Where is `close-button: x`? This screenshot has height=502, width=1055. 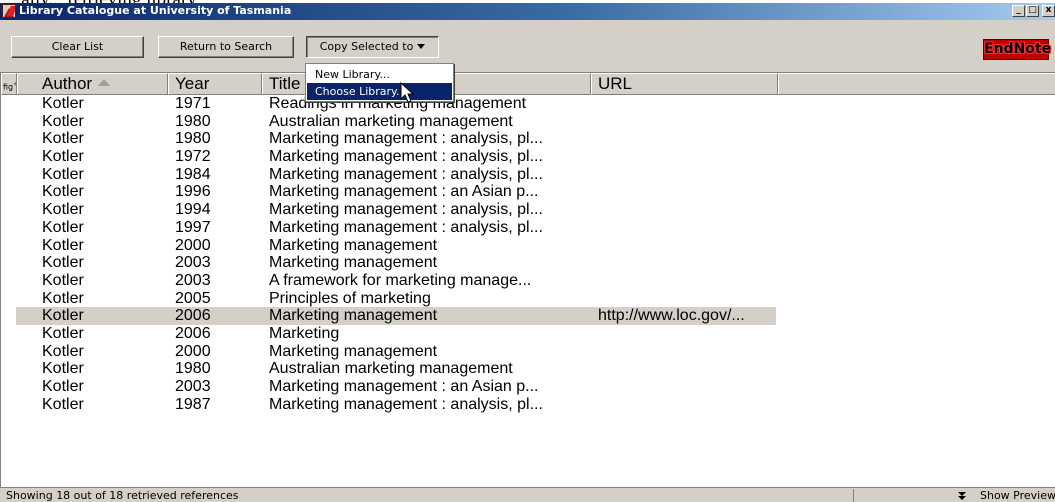 close-button: x is located at coordinates (1048, 11).